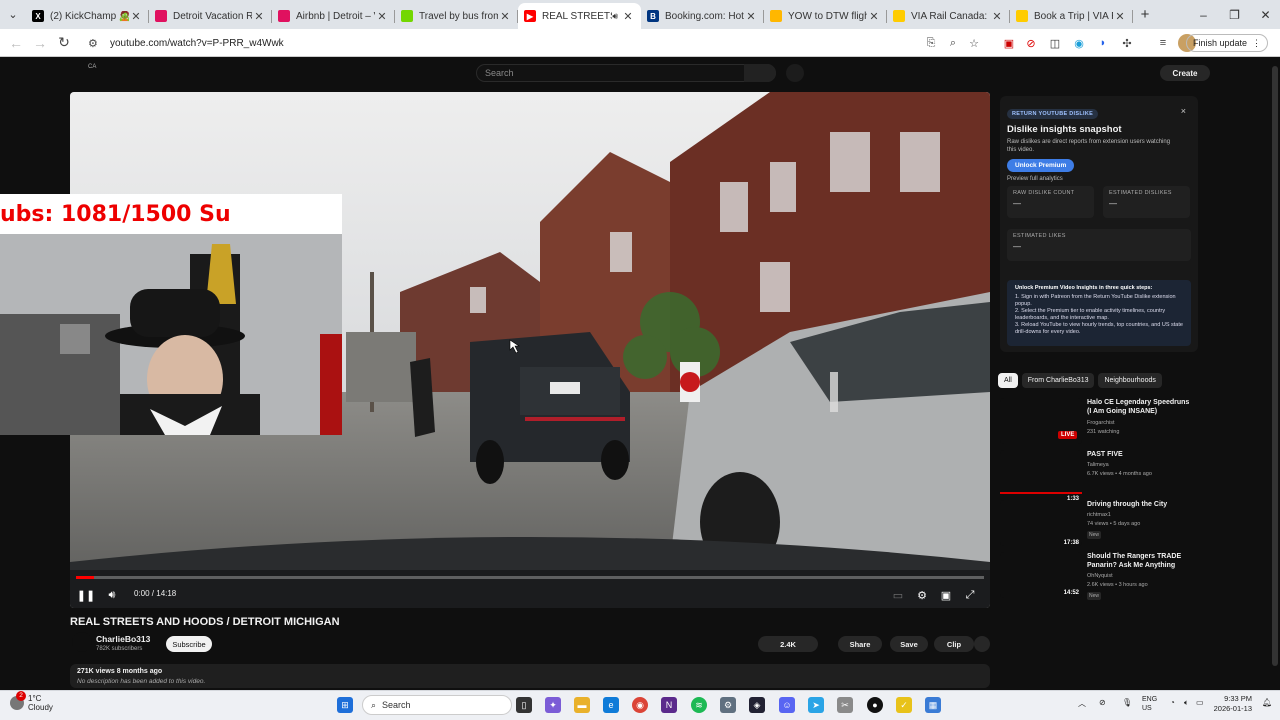 The height and width of the screenshot is (720, 1280). I want to click on tab-8: Book a Trip | VIA Rail✕, so click(1071, 16).